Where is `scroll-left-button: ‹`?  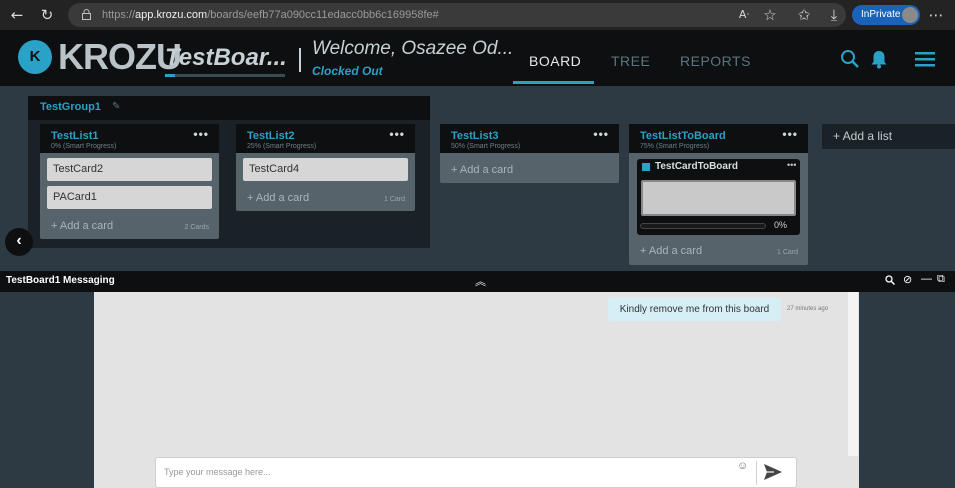 scroll-left-button: ‹ is located at coordinates (19, 242).